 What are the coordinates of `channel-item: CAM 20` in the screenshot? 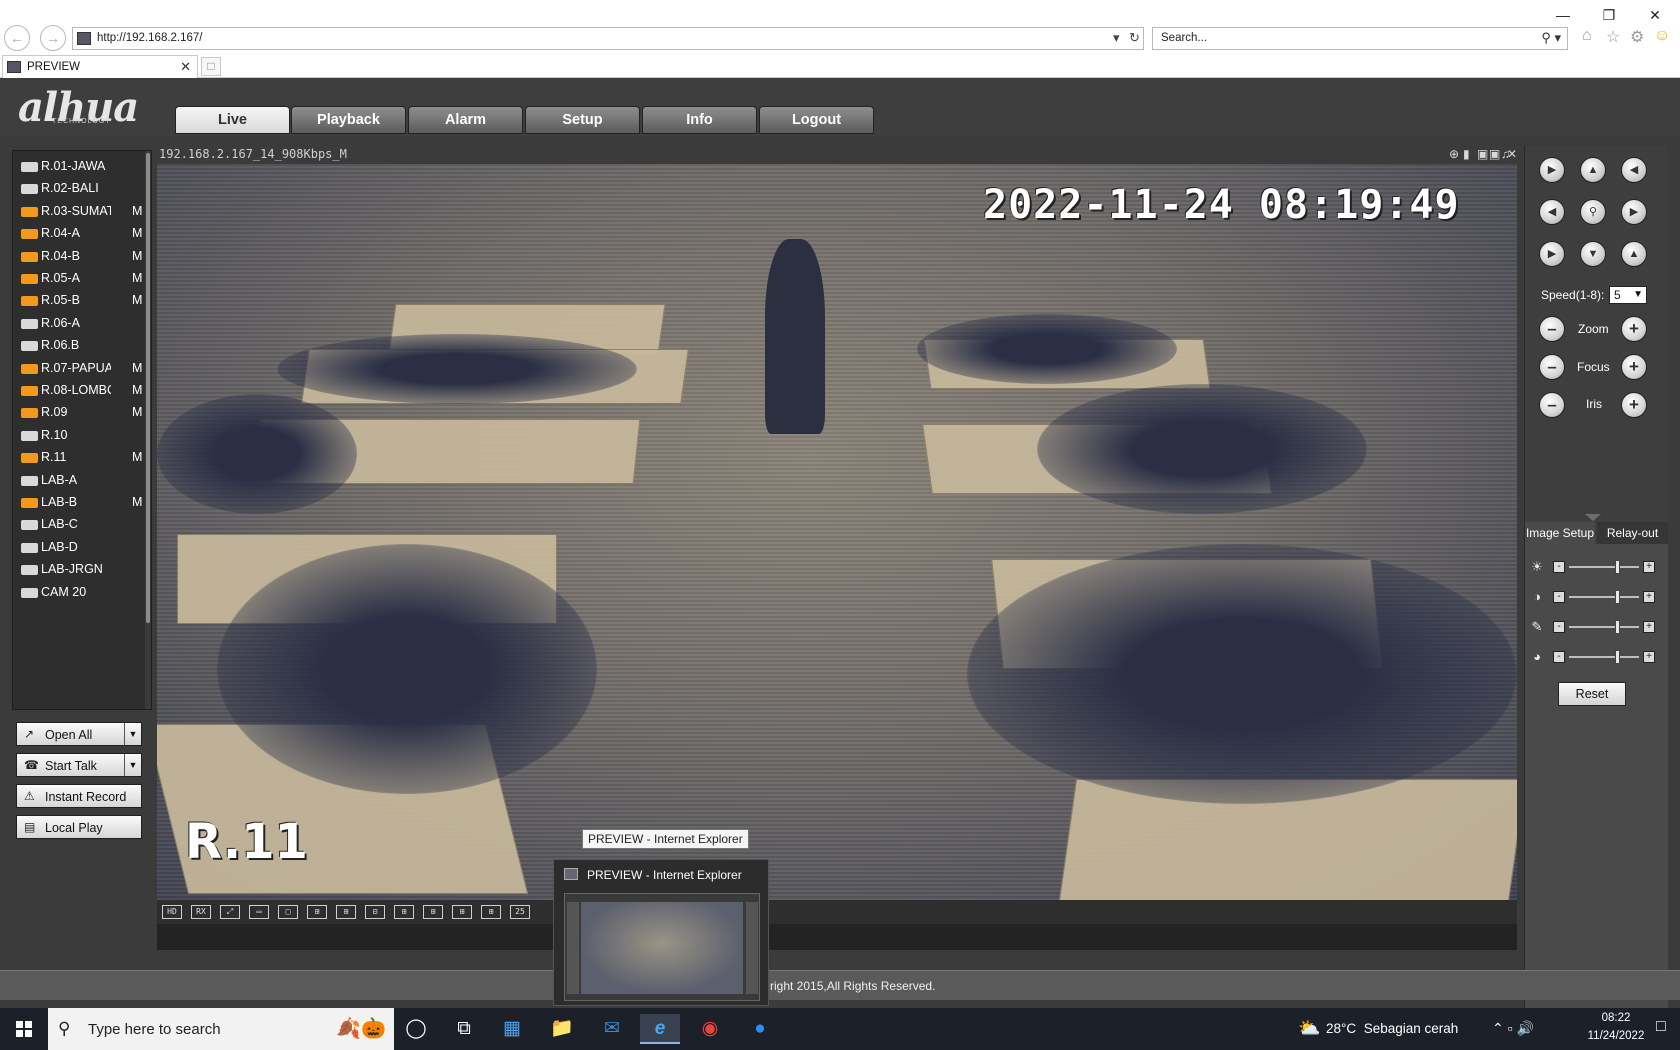 It's located at (85, 593).